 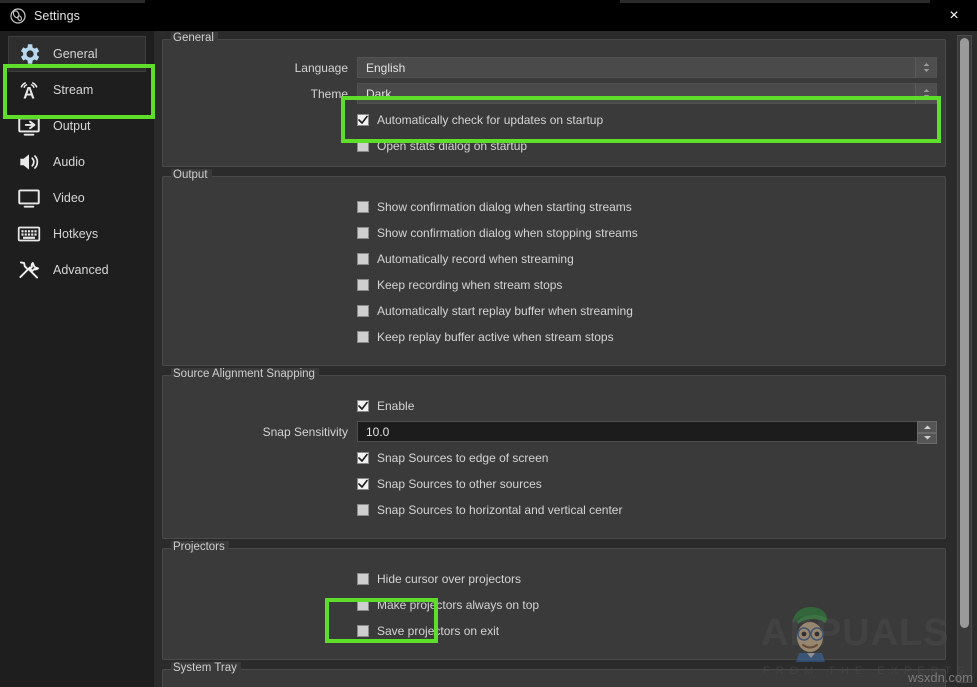 I want to click on checkbox-row-open-stats: Open stats dialog on startup, so click(x=554, y=145).